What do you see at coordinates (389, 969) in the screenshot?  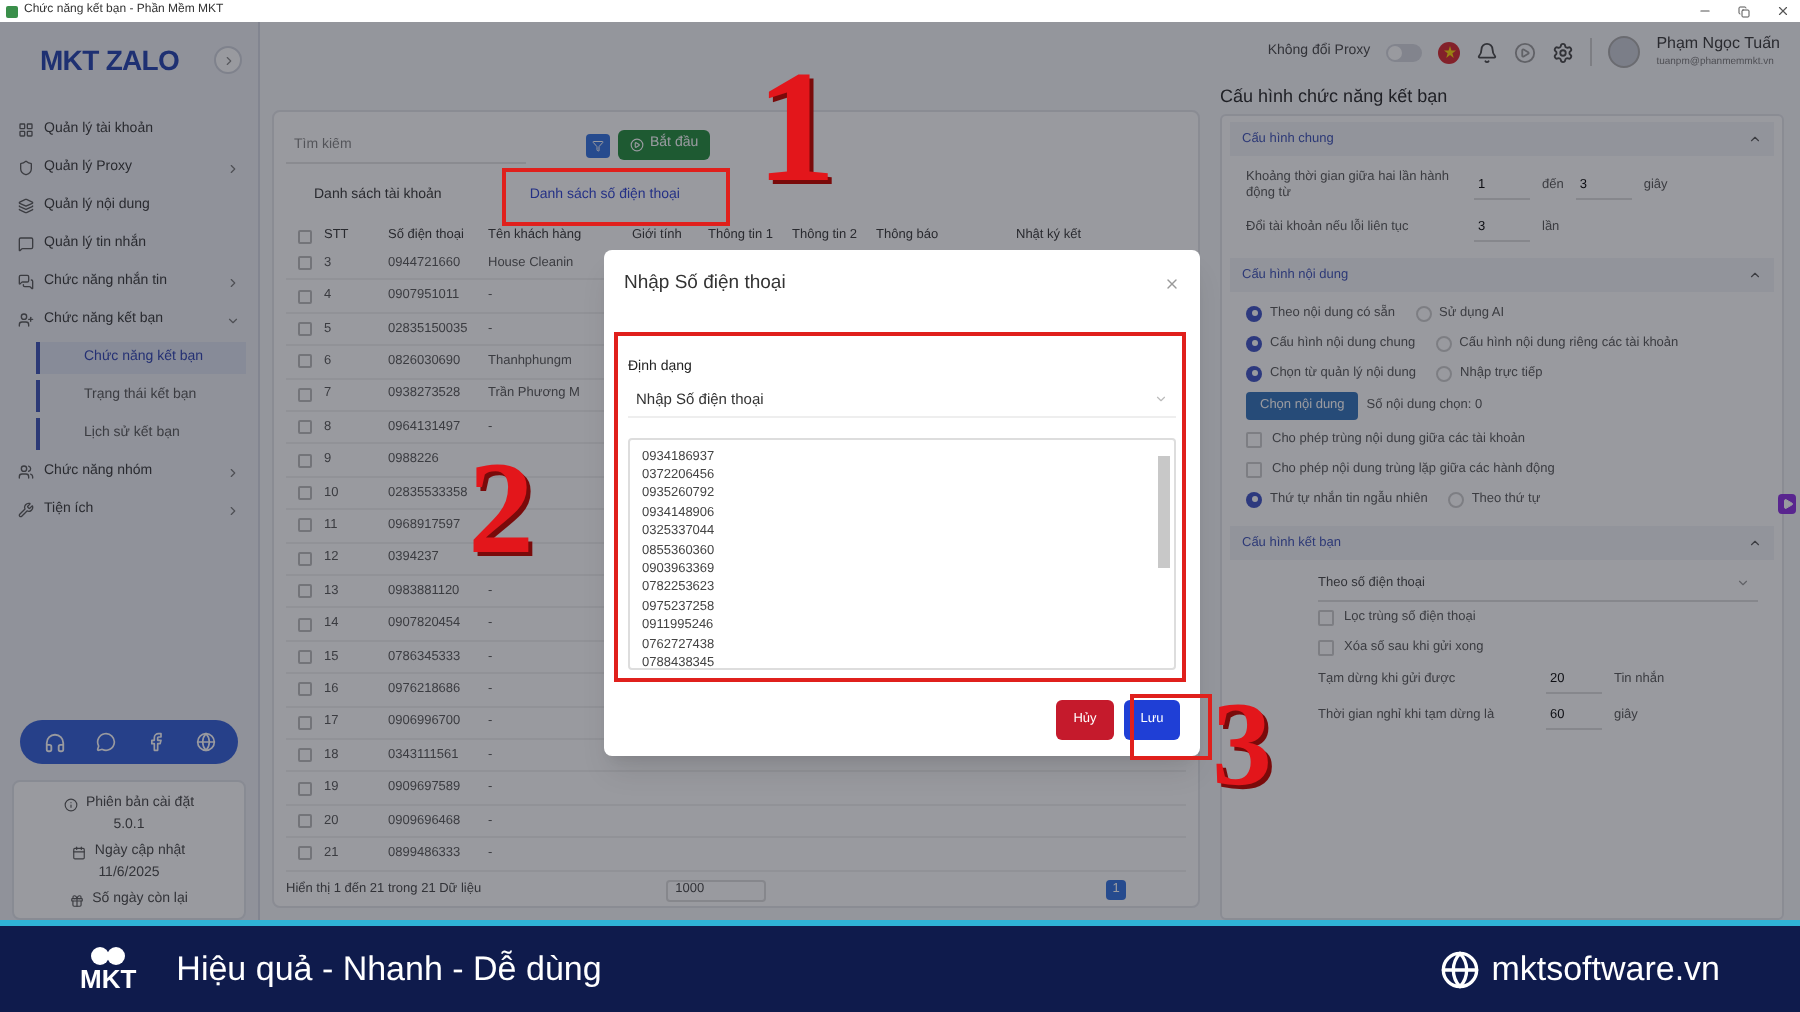 I see `slogan: Hiệu quả - Nhanh - Dễ dùng` at bounding box center [389, 969].